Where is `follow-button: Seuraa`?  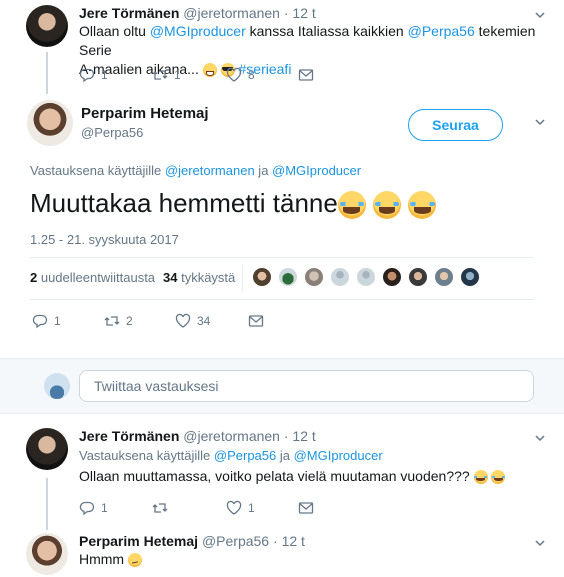
follow-button: Seuraa is located at coordinates (455, 125).